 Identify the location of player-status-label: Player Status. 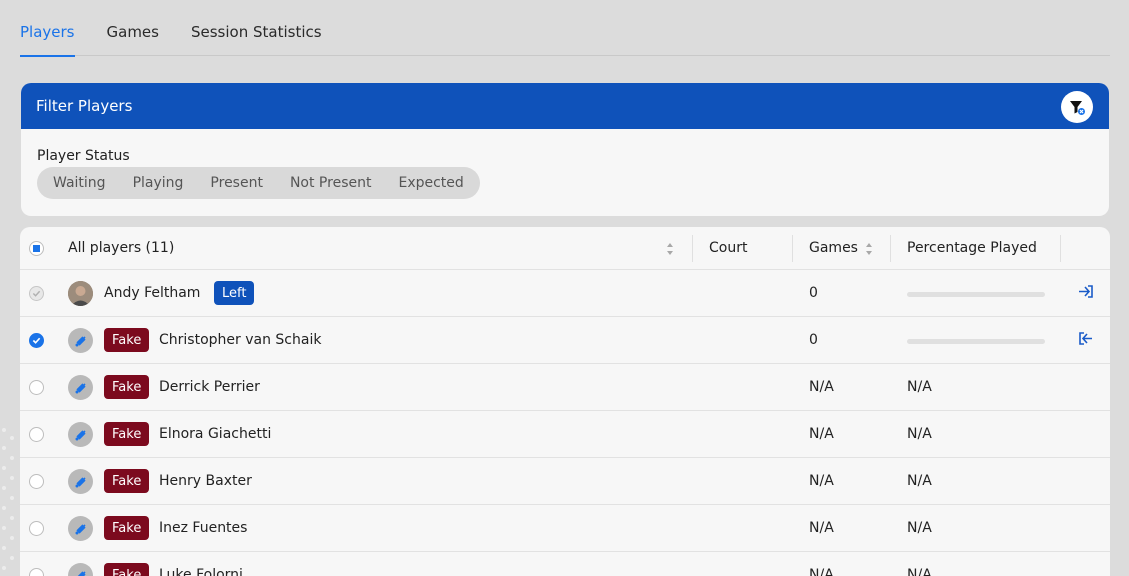
(83, 156).